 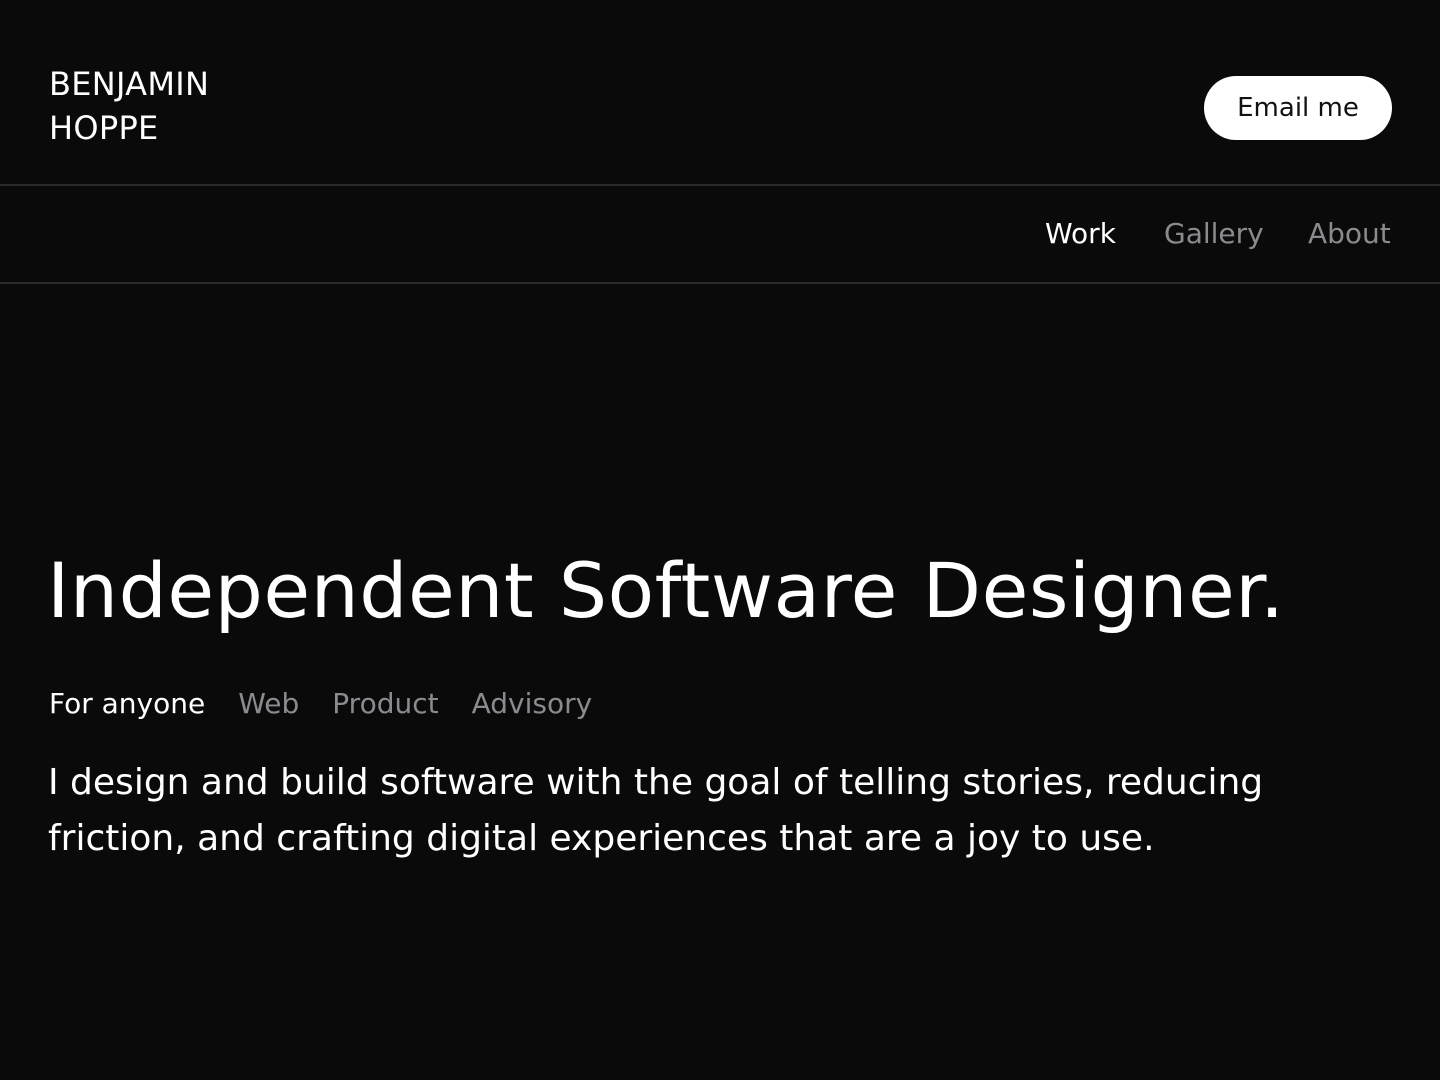 What do you see at coordinates (129, 84) in the screenshot?
I see `logo-first-name: BENJAMIN` at bounding box center [129, 84].